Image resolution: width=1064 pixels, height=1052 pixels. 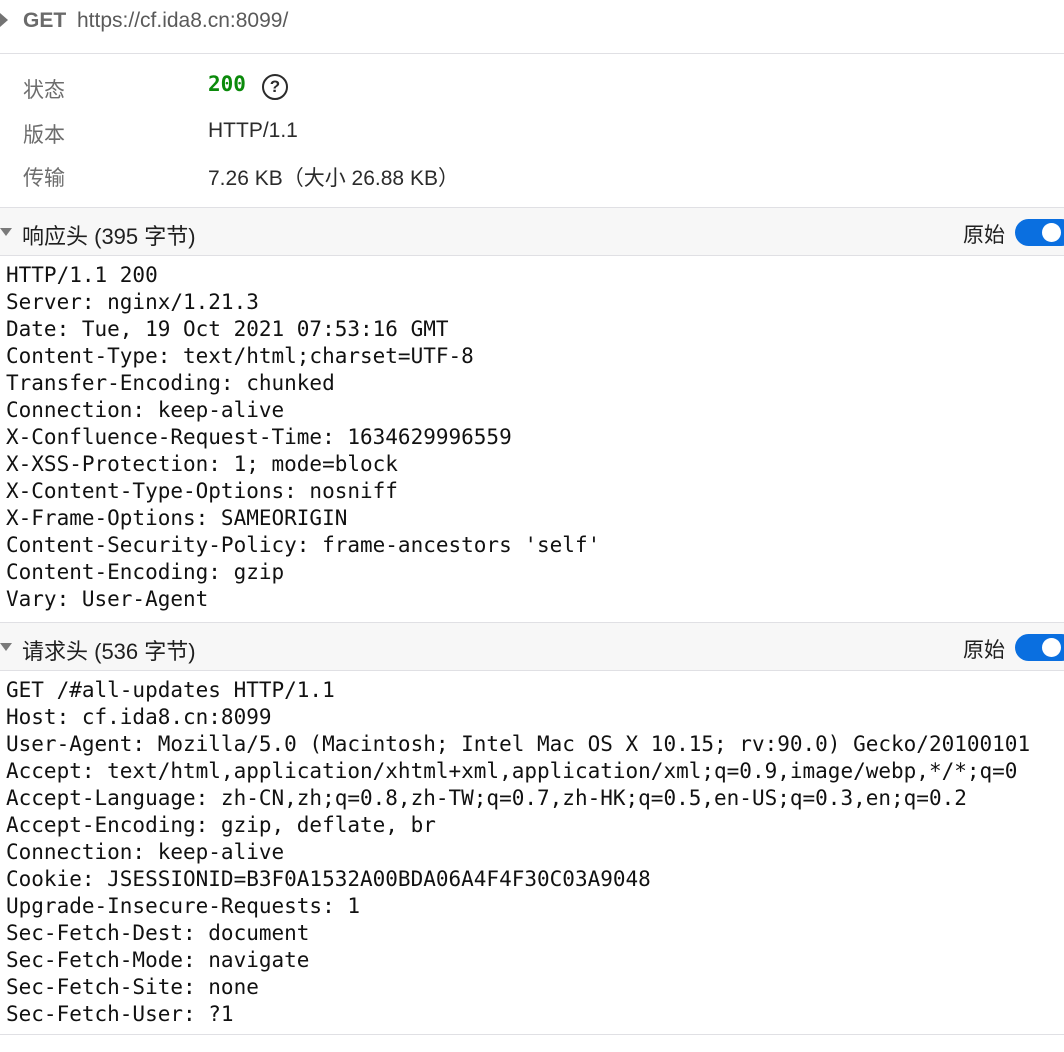 I want to click on version-row: 版本 HTTP/1.1, so click(x=532, y=134).